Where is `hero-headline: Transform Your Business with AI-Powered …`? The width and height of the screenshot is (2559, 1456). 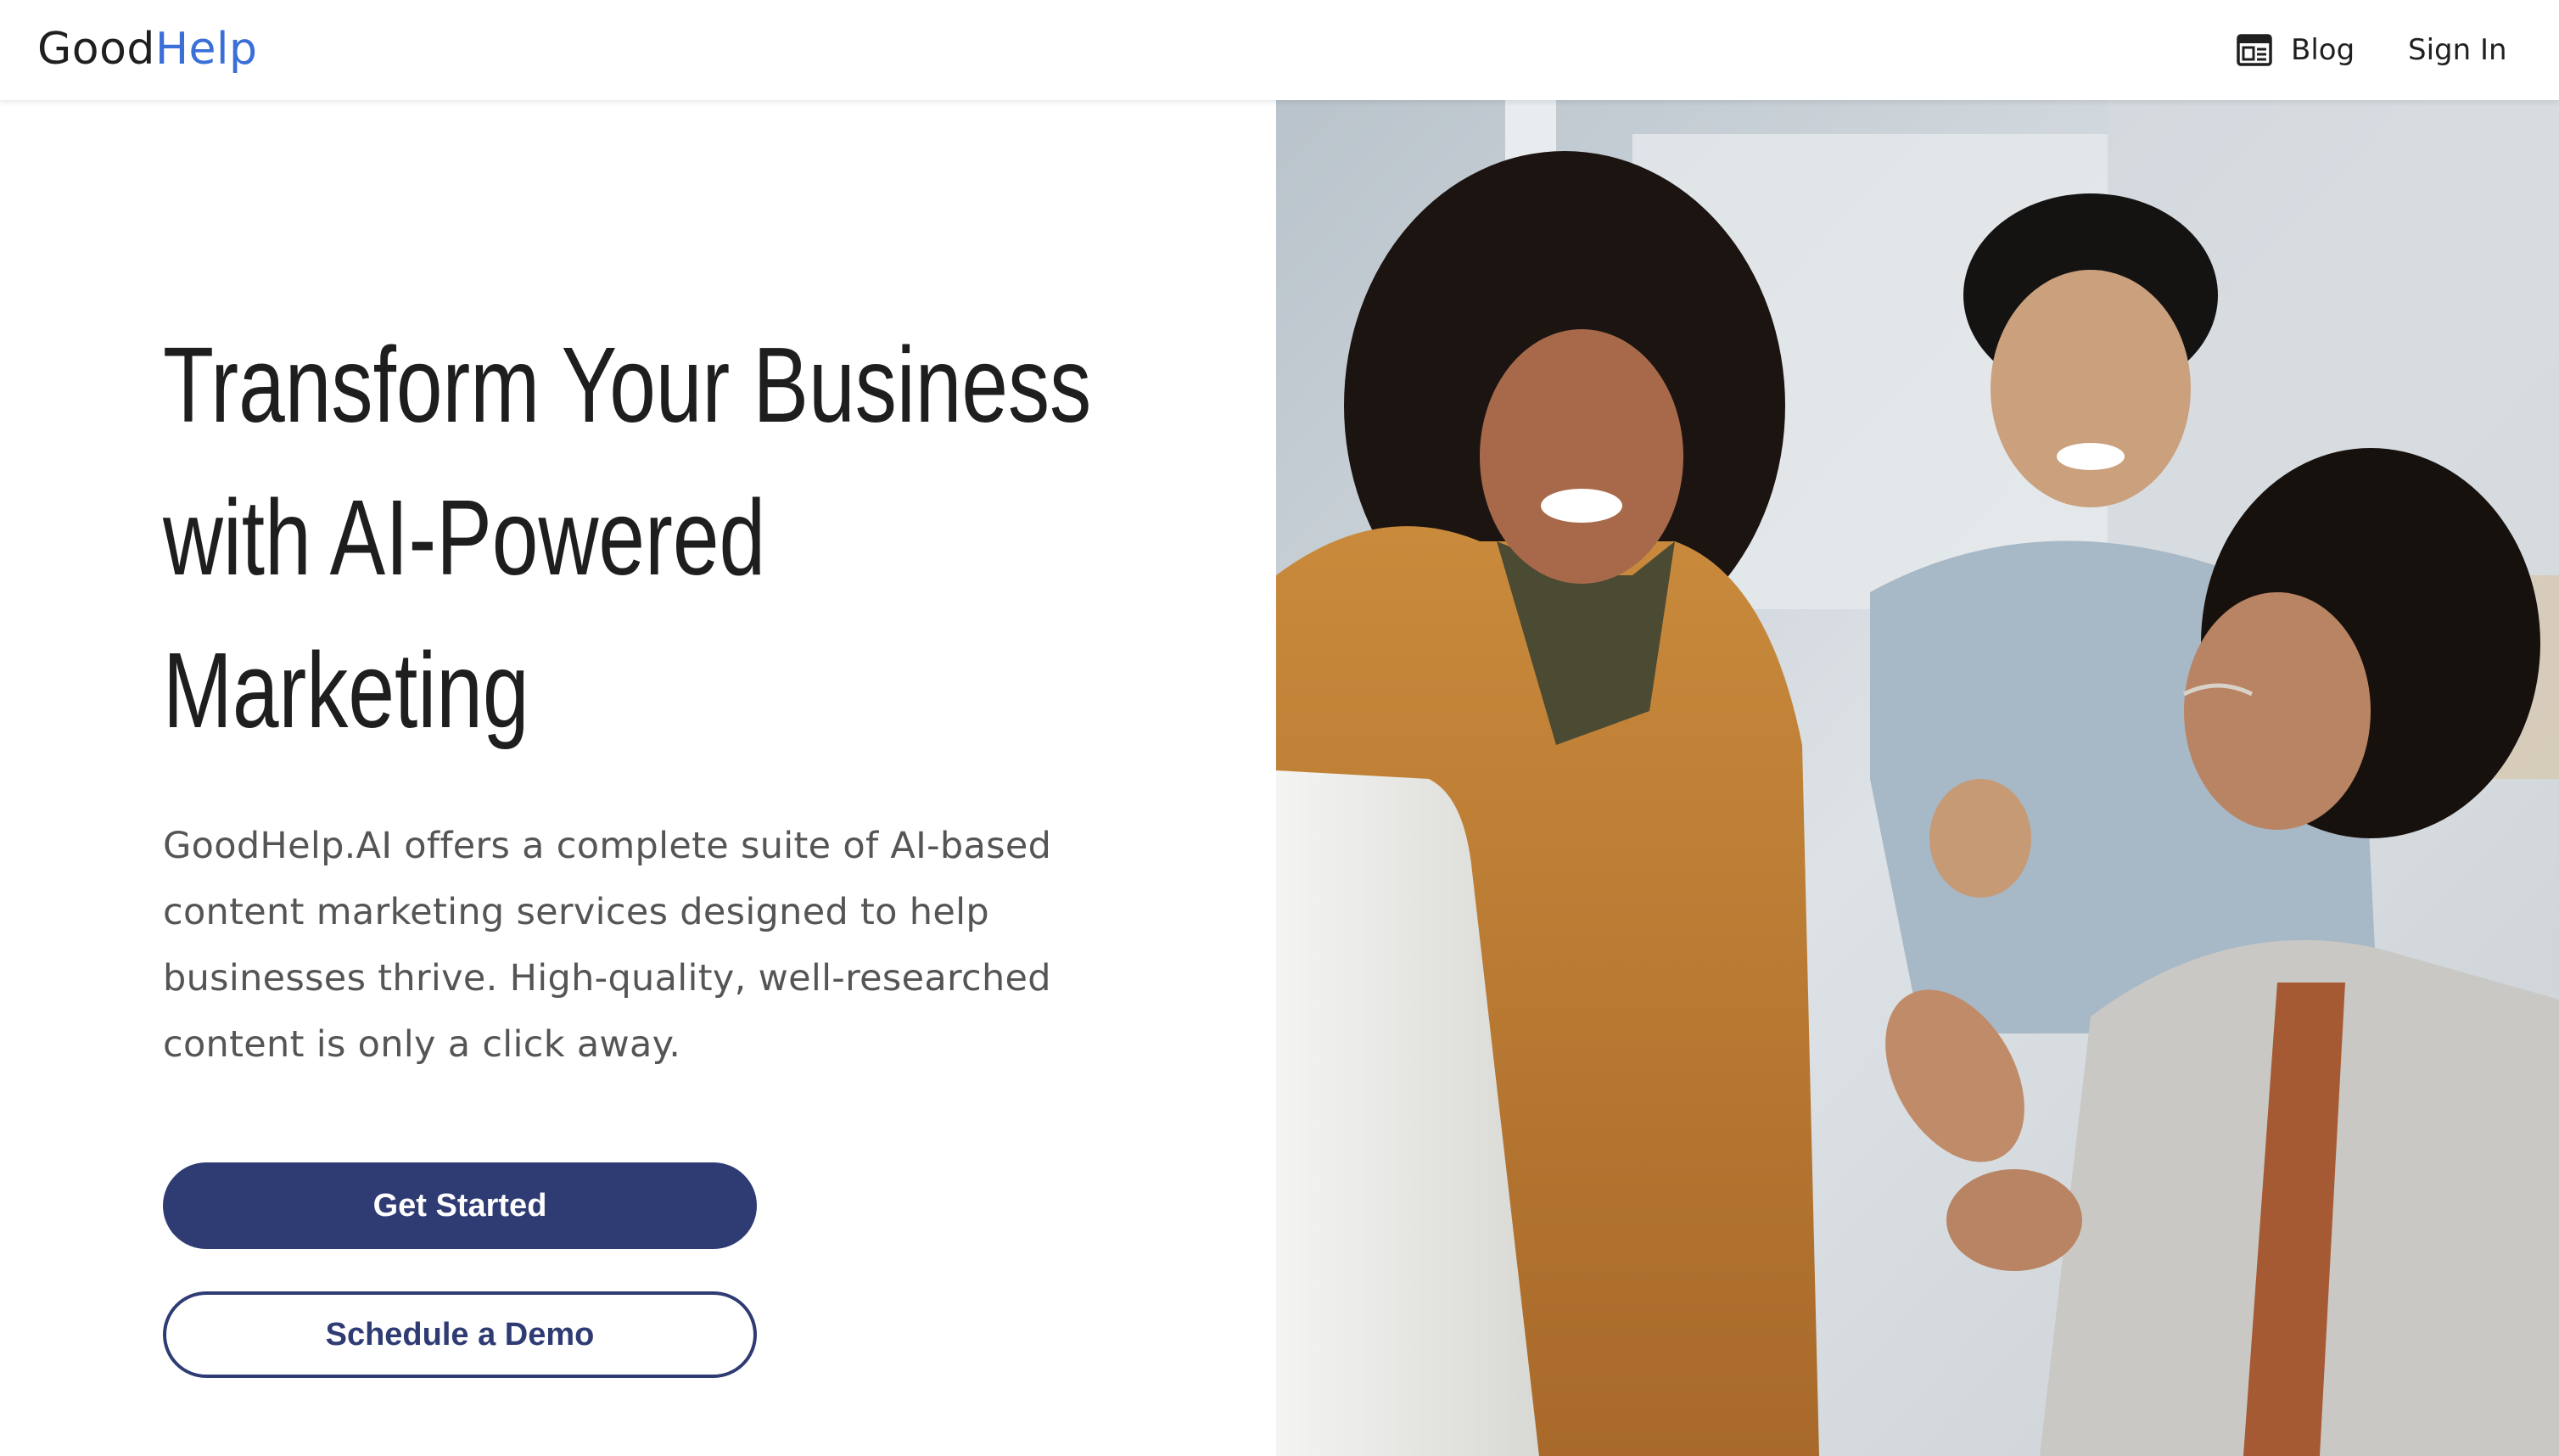
hero-headline: Transform Your Business with AI-Powered … is located at coordinates (679, 538).